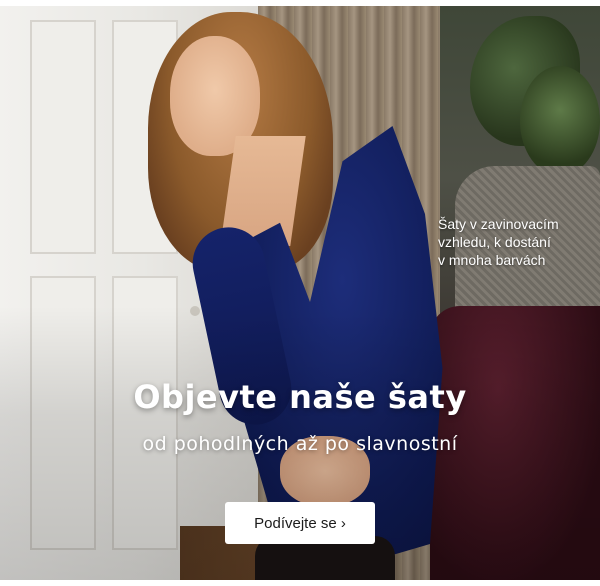  What do you see at coordinates (300, 397) in the screenshot?
I see `banner-headline: Objevte naše šaty` at bounding box center [300, 397].